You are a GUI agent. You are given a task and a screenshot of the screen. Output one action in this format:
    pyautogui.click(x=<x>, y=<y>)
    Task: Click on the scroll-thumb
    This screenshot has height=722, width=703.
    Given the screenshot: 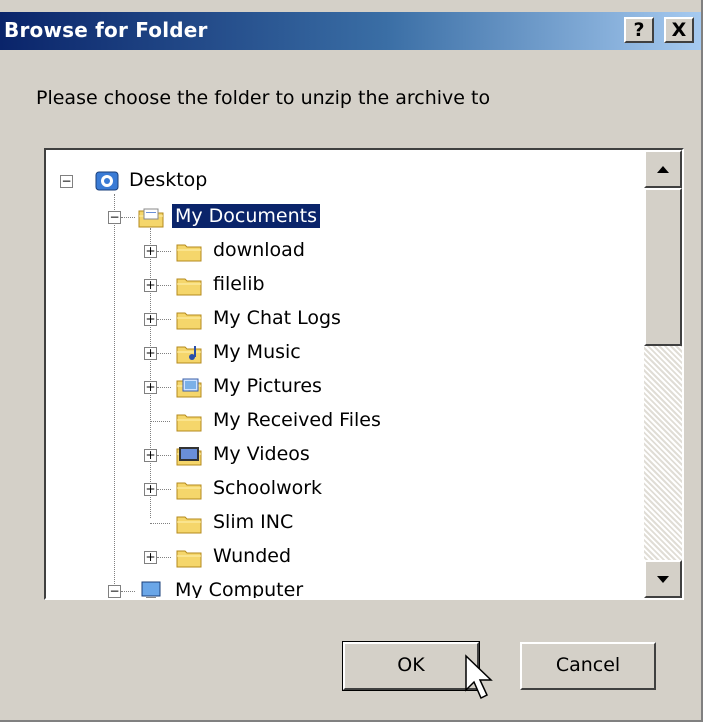 What is the action you would take?
    pyautogui.click(x=663, y=267)
    